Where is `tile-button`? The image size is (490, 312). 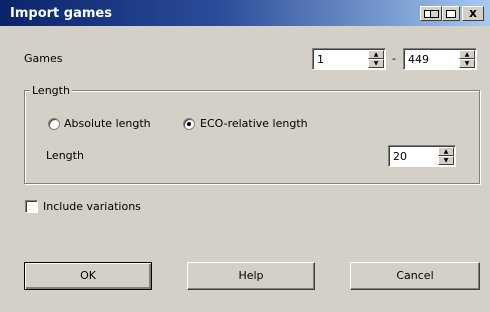 tile-button is located at coordinates (451, 13).